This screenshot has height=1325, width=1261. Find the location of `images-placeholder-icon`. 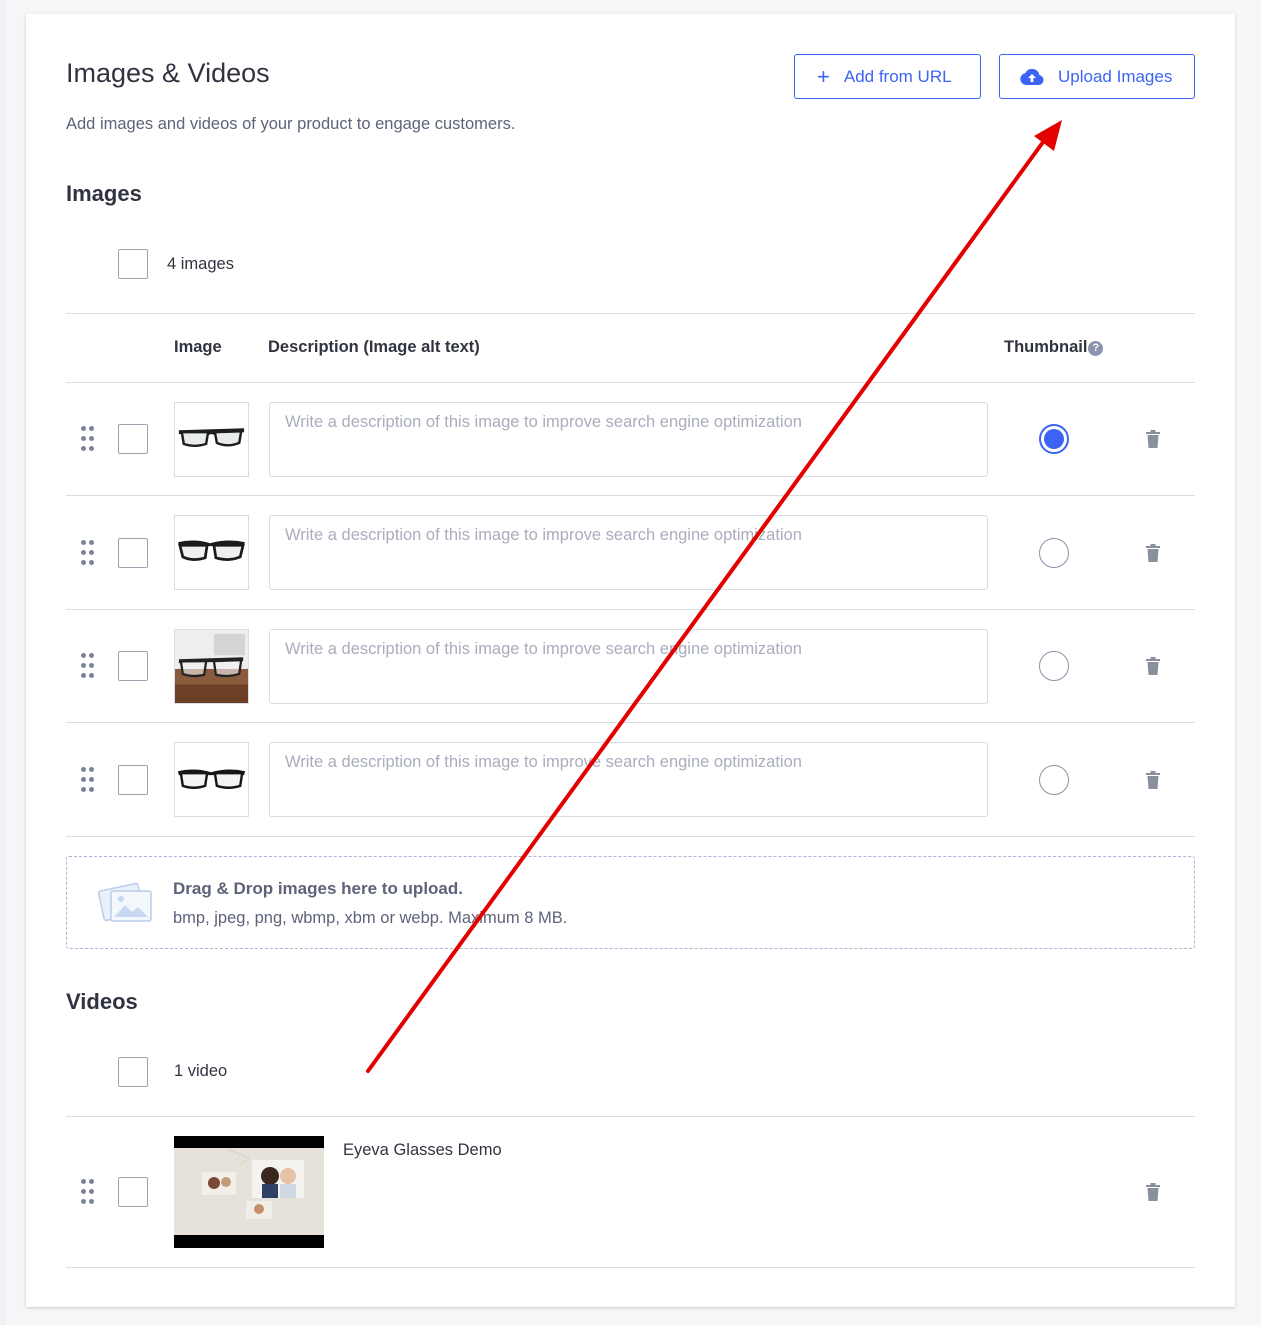

images-placeholder-icon is located at coordinates (124, 902).